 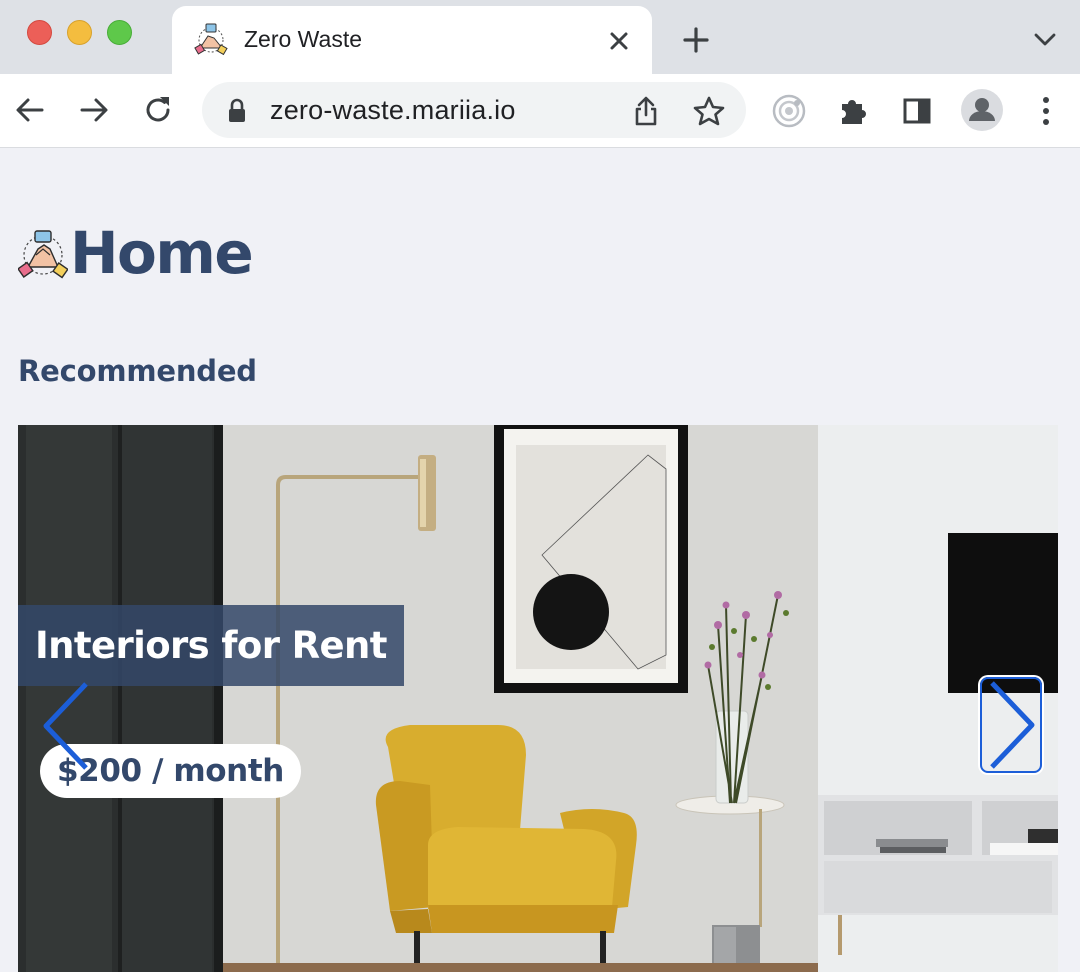 I want to click on minimize-window-button, so click(x=79, y=32).